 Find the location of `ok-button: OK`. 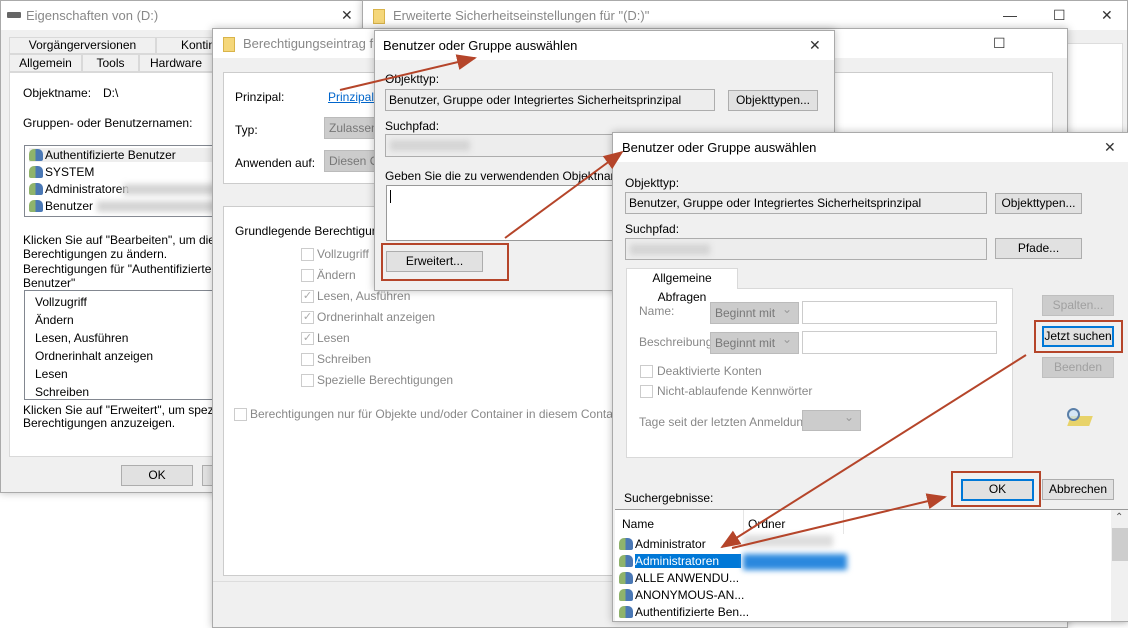

ok-button: OK is located at coordinates (157, 475).